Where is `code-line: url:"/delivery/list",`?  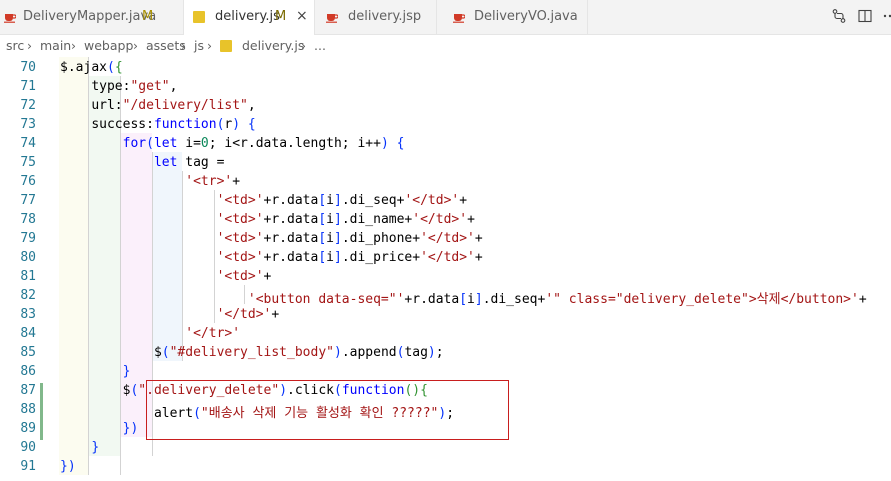 code-line: url:"/delivery/list", is located at coordinates (142, 105).